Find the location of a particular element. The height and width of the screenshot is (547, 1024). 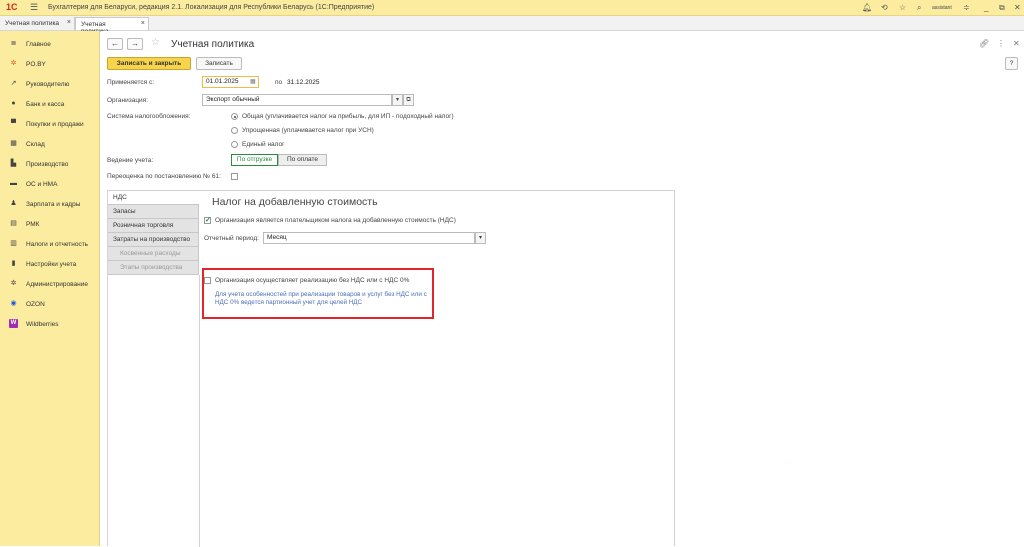

more-icon: ⋮ is located at coordinates (1001, 43).